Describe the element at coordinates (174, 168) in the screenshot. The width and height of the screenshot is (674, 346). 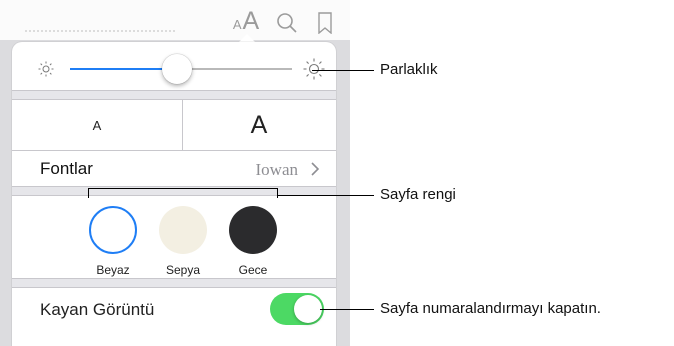
I see `fonts-row: Fontlar Iowan` at that location.